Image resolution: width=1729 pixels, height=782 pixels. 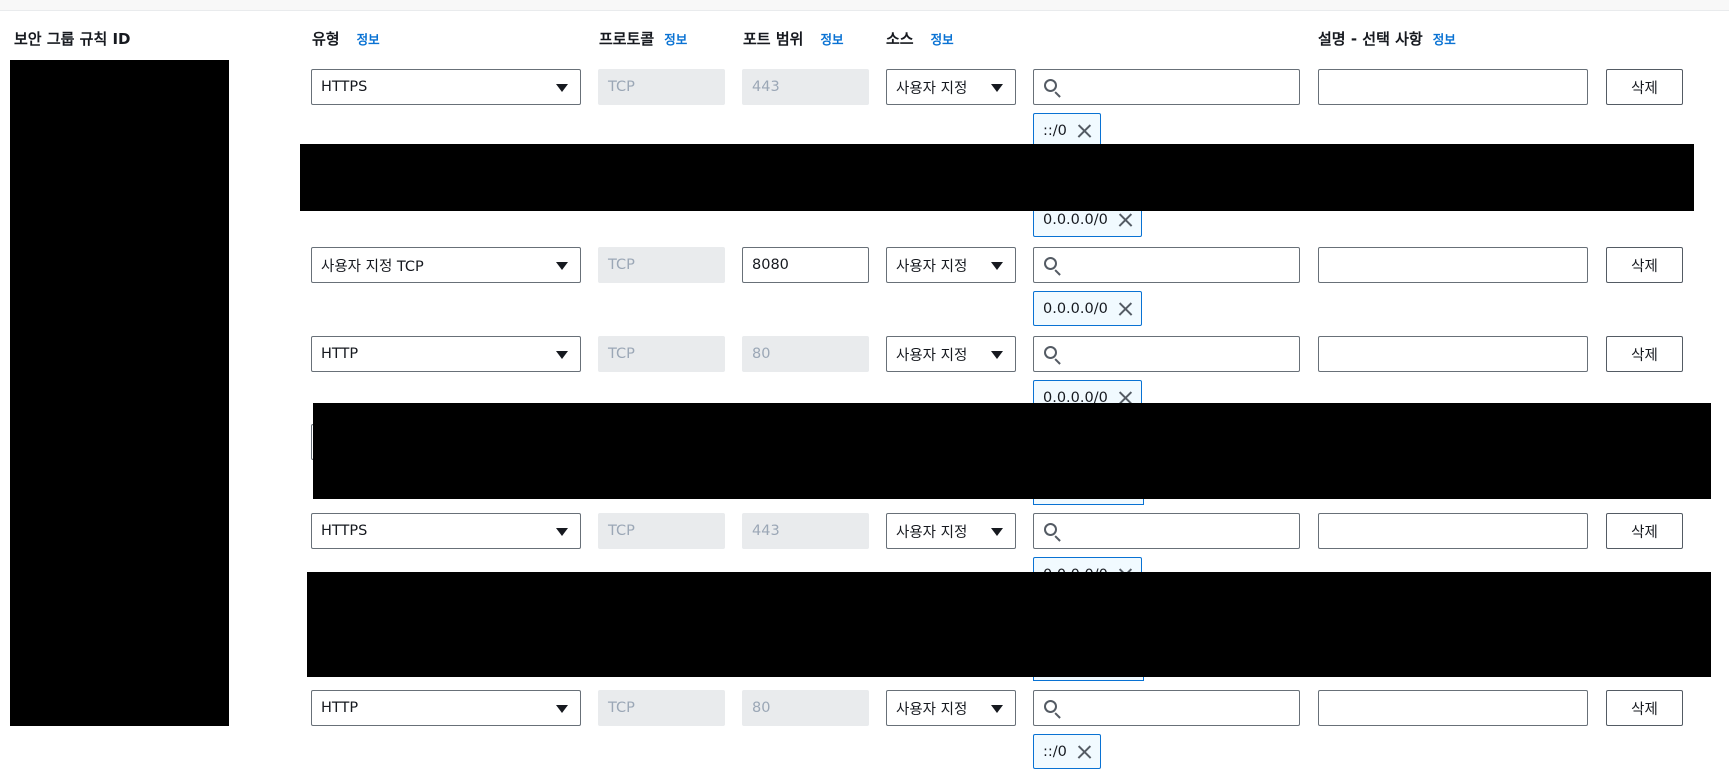 What do you see at coordinates (773, 39) in the screenshot?
I see `header-port-range-label: 포트 범위` at bounding box center [773, 39].